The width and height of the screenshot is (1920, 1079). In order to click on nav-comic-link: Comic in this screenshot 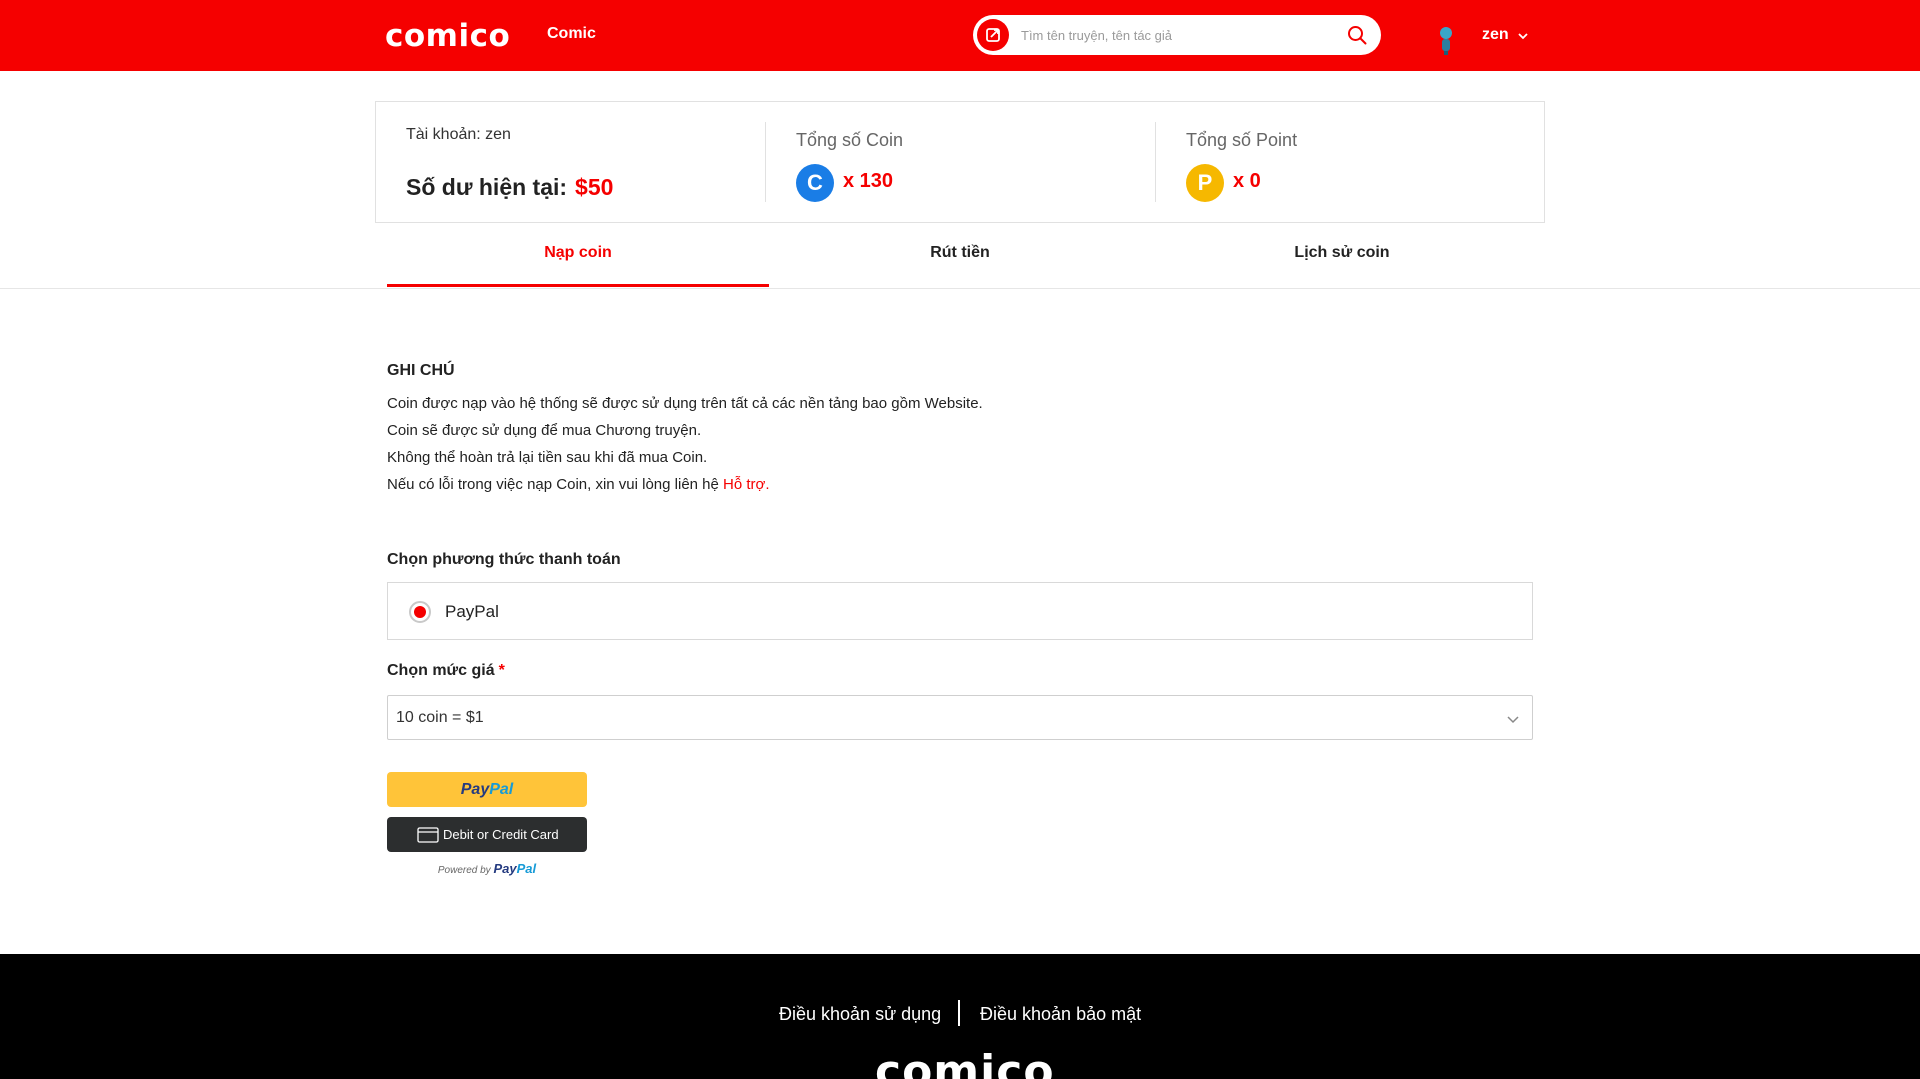, I will do `click(571, 34)`.